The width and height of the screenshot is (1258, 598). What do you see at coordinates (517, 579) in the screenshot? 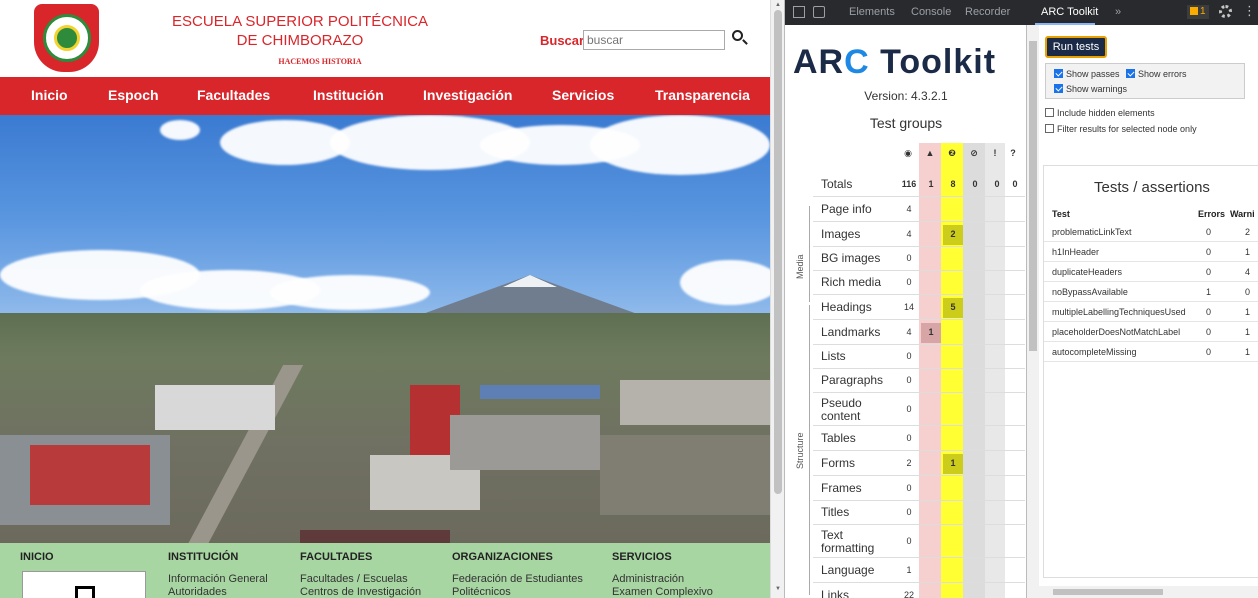
I see `footer-link: Federación de Estudiantes` at bounding box center [517, 579].